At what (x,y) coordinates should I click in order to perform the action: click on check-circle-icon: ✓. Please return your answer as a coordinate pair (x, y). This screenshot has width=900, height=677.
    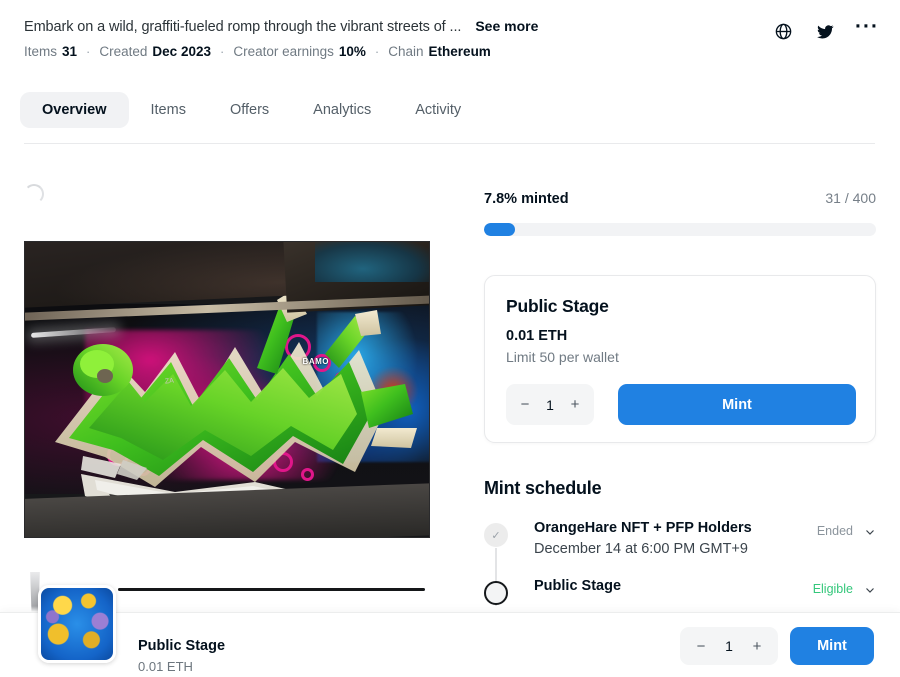
    Looking at the image, I should click on (496, 535).